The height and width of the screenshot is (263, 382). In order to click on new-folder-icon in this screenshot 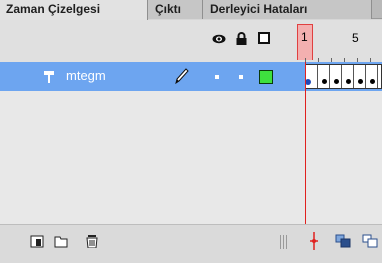, I will do `click(61, 241)`.